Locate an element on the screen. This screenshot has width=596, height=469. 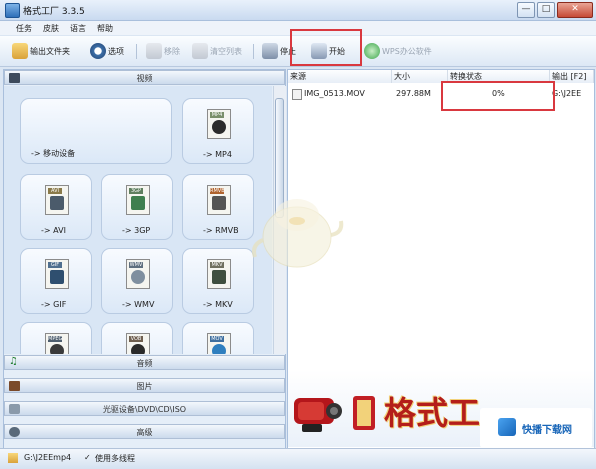
site-logo: 快播下载网 is located at coordinates (536, 428).